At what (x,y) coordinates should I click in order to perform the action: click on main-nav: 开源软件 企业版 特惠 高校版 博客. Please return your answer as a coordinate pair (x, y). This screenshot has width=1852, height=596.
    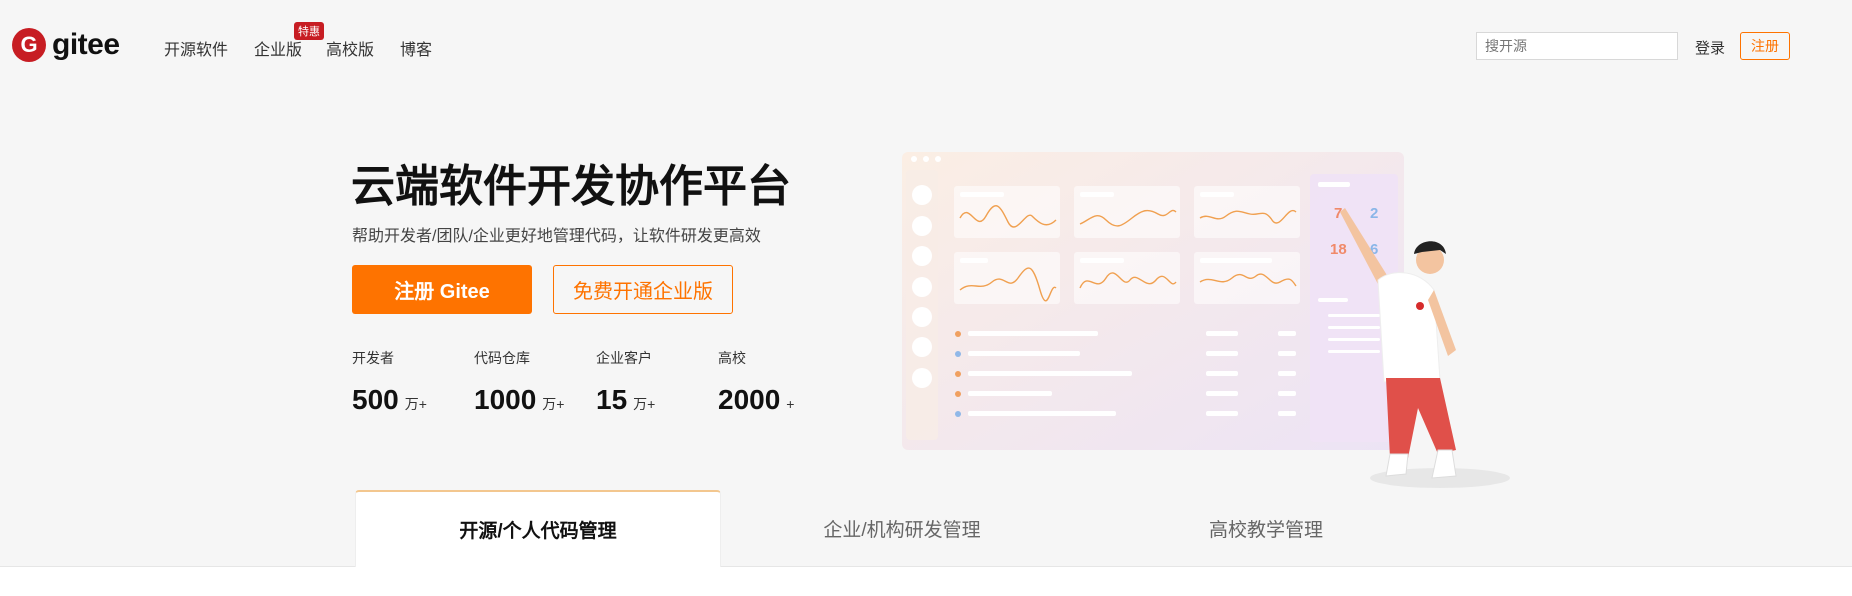
    Looking at the image, I should click on (311, 41).